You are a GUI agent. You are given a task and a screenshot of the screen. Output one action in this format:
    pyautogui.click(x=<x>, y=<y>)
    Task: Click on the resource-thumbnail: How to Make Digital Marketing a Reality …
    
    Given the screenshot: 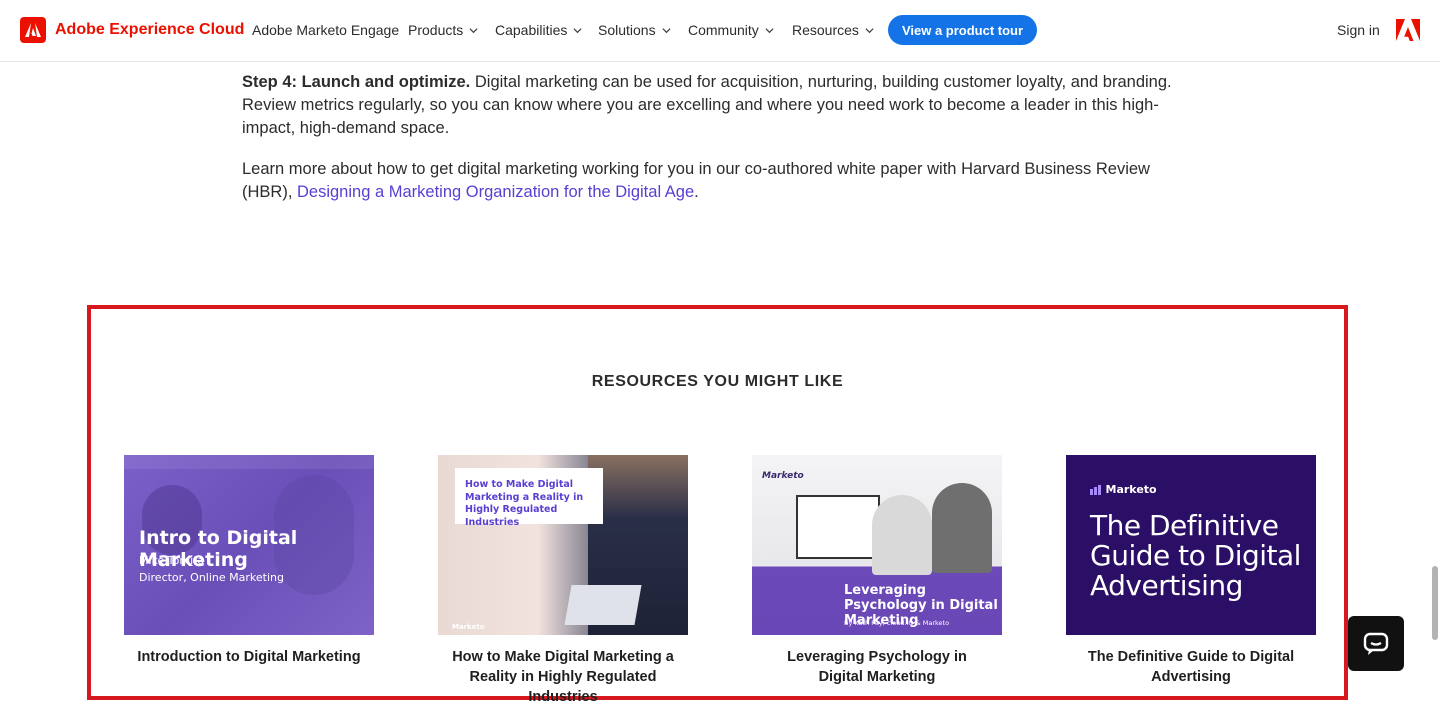 What is the action you would take?
    pyautogui.click(x=563, y=545)
    